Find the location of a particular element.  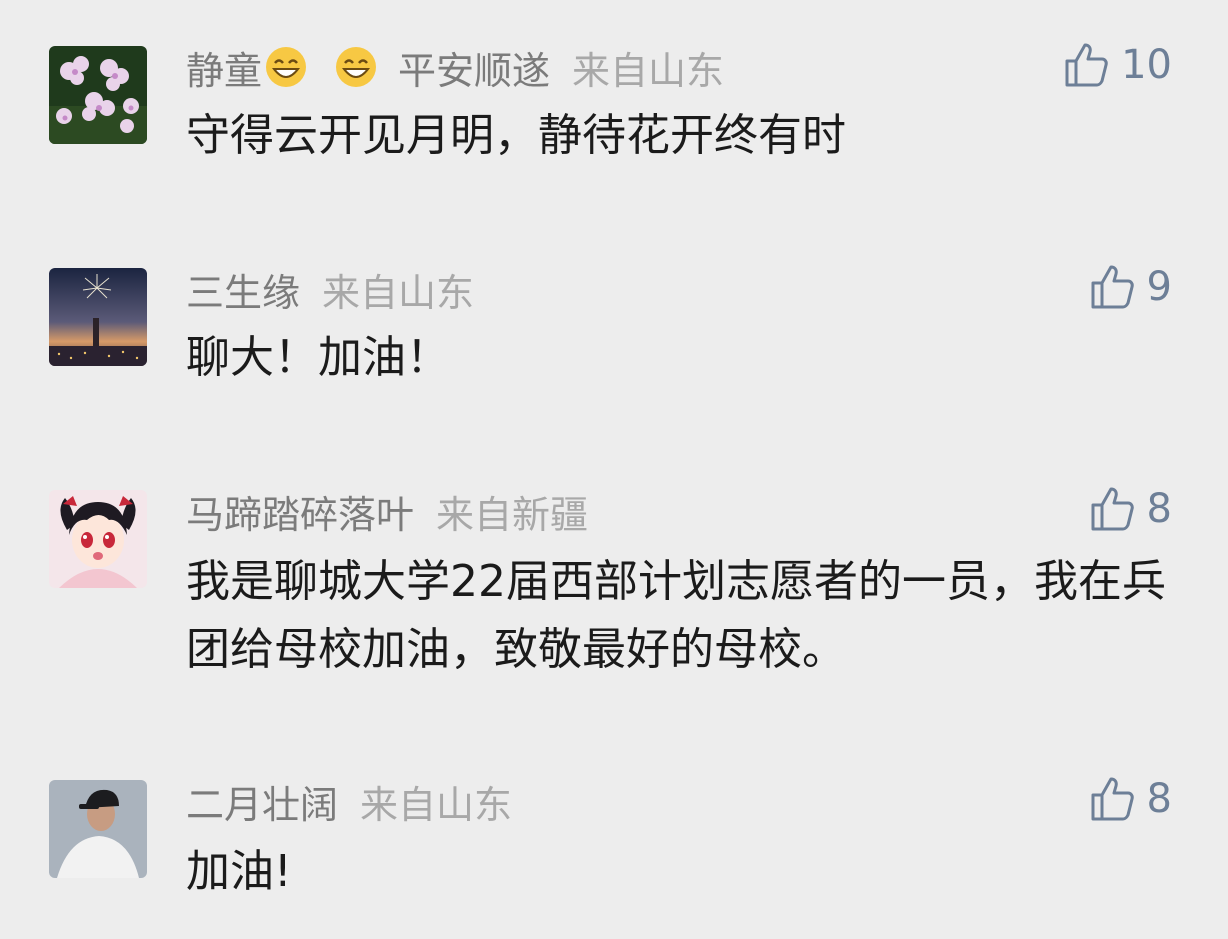

night-city-fireworks-avatar-icon is located at coordinates (98, 317).